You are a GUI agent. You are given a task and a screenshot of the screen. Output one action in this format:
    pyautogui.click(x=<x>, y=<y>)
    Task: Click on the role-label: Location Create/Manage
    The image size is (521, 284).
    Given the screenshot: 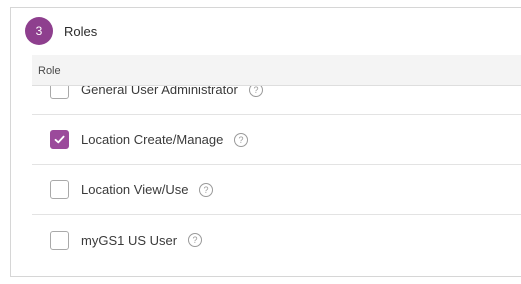 What is the action you would take?
    pyautogui.click(x=152, y=139)
    